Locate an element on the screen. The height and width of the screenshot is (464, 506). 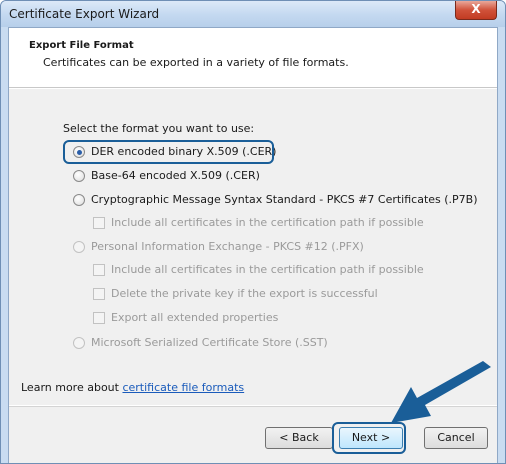
radio-sst is located at coordinates (79, 342).